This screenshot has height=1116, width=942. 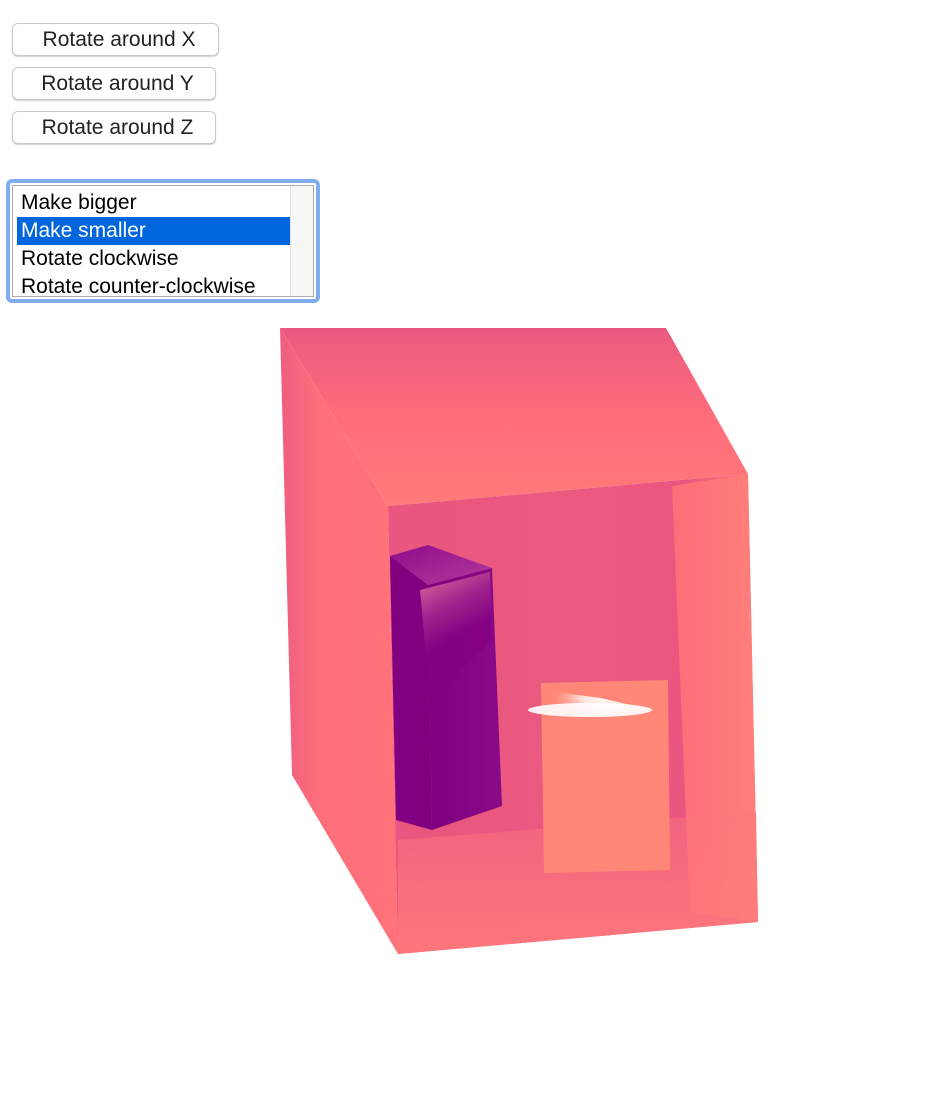 I want to click on rotate-z-button: Rotate around Z, so click(x=114, y=127).